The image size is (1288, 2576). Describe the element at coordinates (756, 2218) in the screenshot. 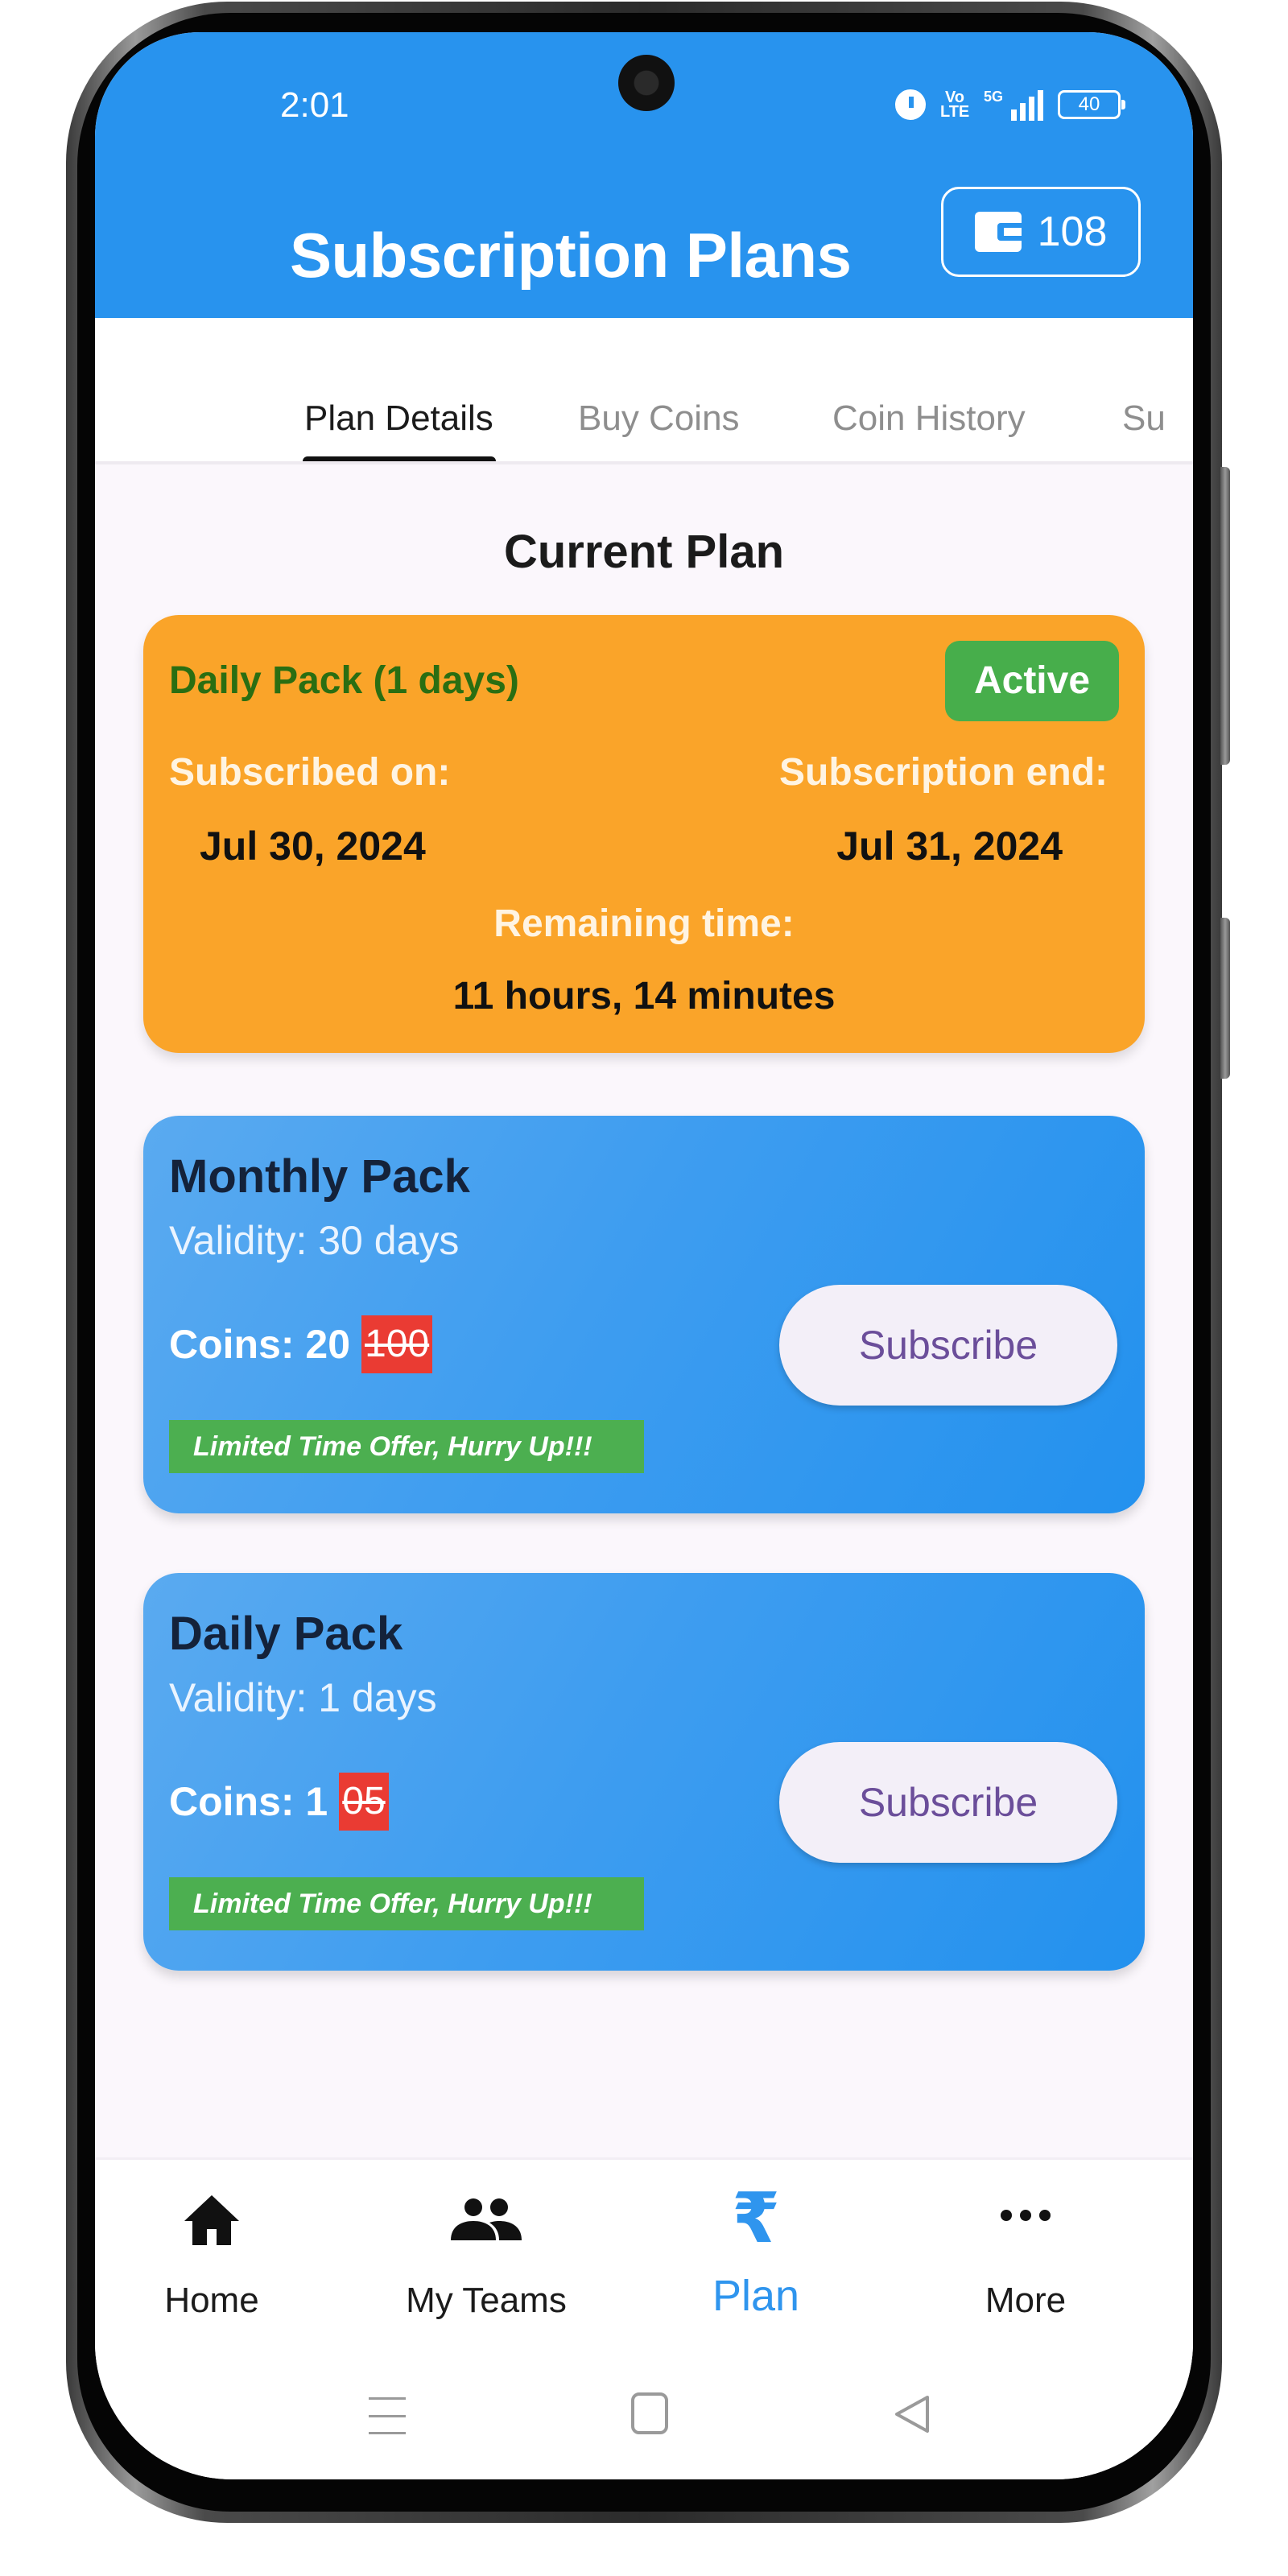

I see `rupee-icon: ₹` at that location.